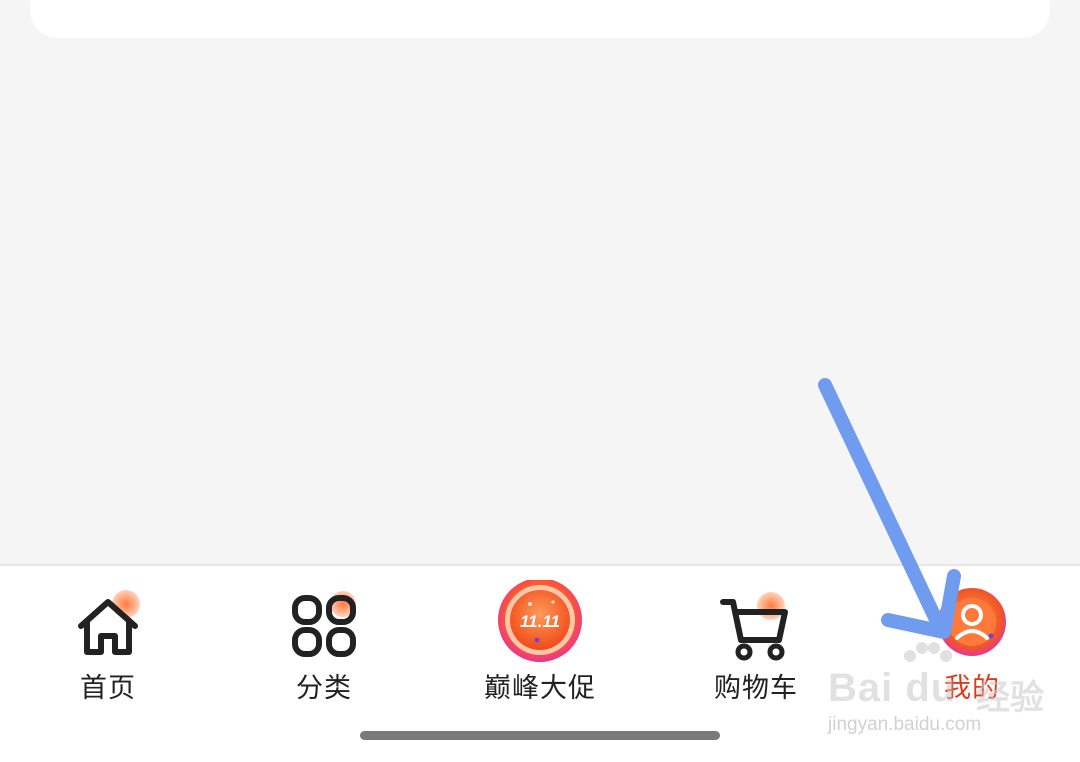  I want to click on category-grid-icon, so click(324, 624).